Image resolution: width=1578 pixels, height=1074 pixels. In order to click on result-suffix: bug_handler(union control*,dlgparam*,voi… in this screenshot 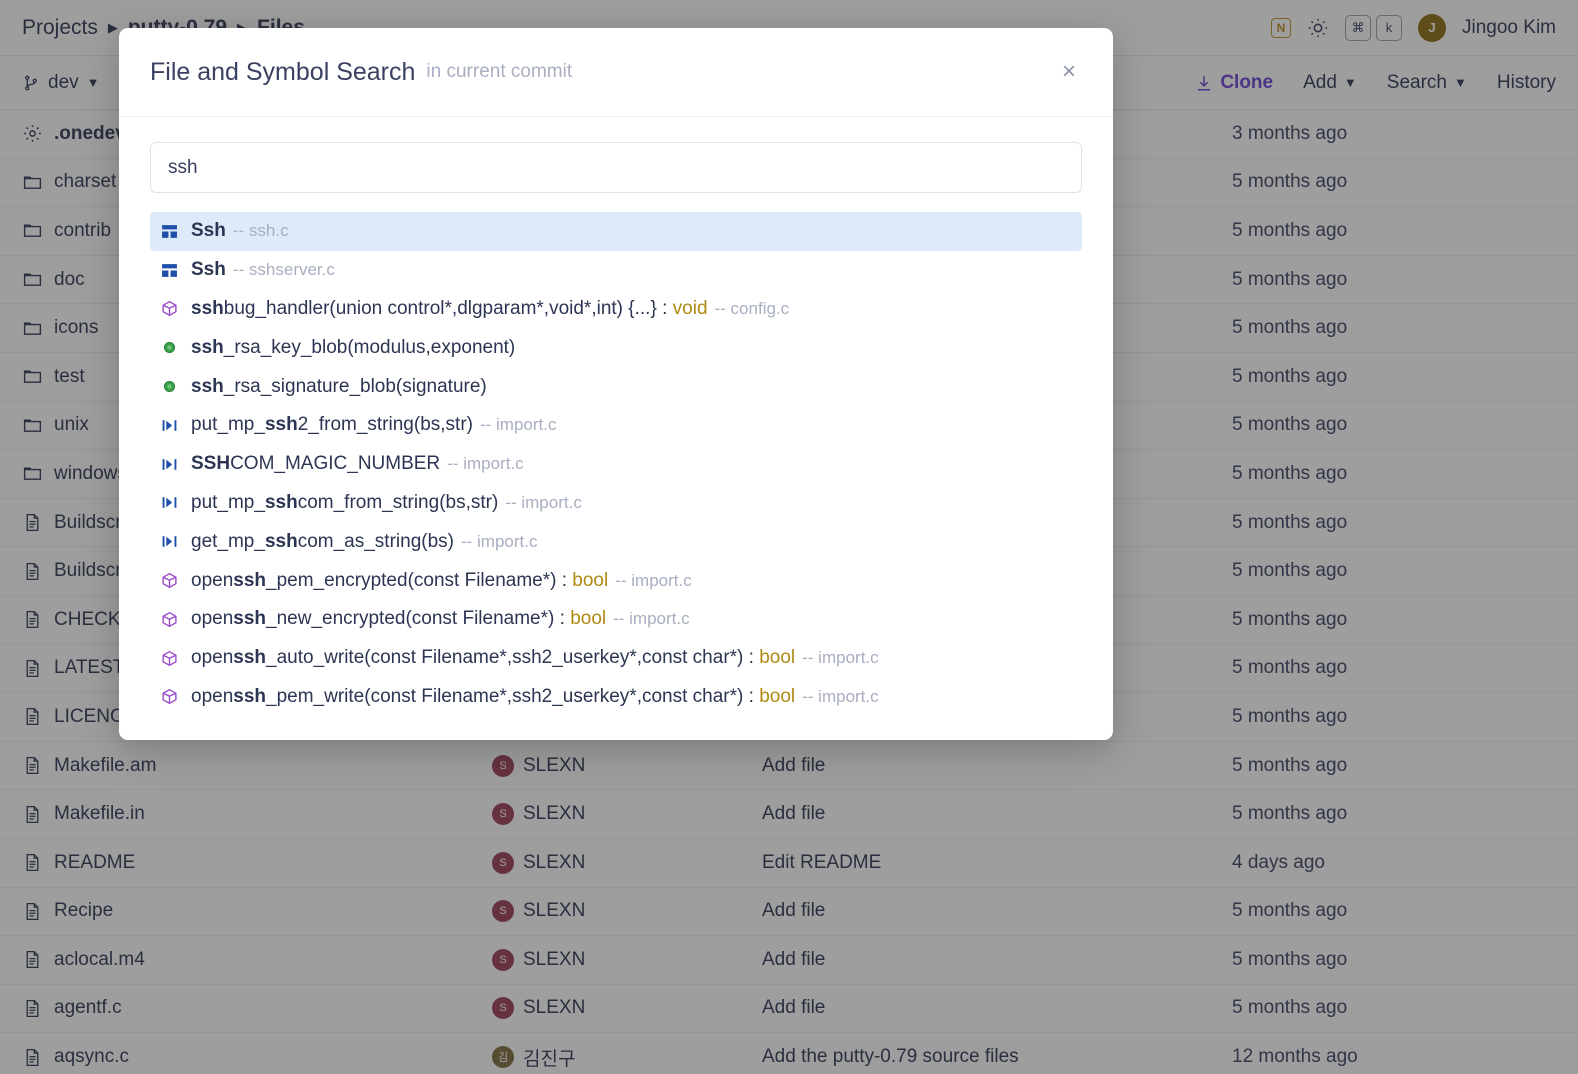, I will do `click(440, 308)`.